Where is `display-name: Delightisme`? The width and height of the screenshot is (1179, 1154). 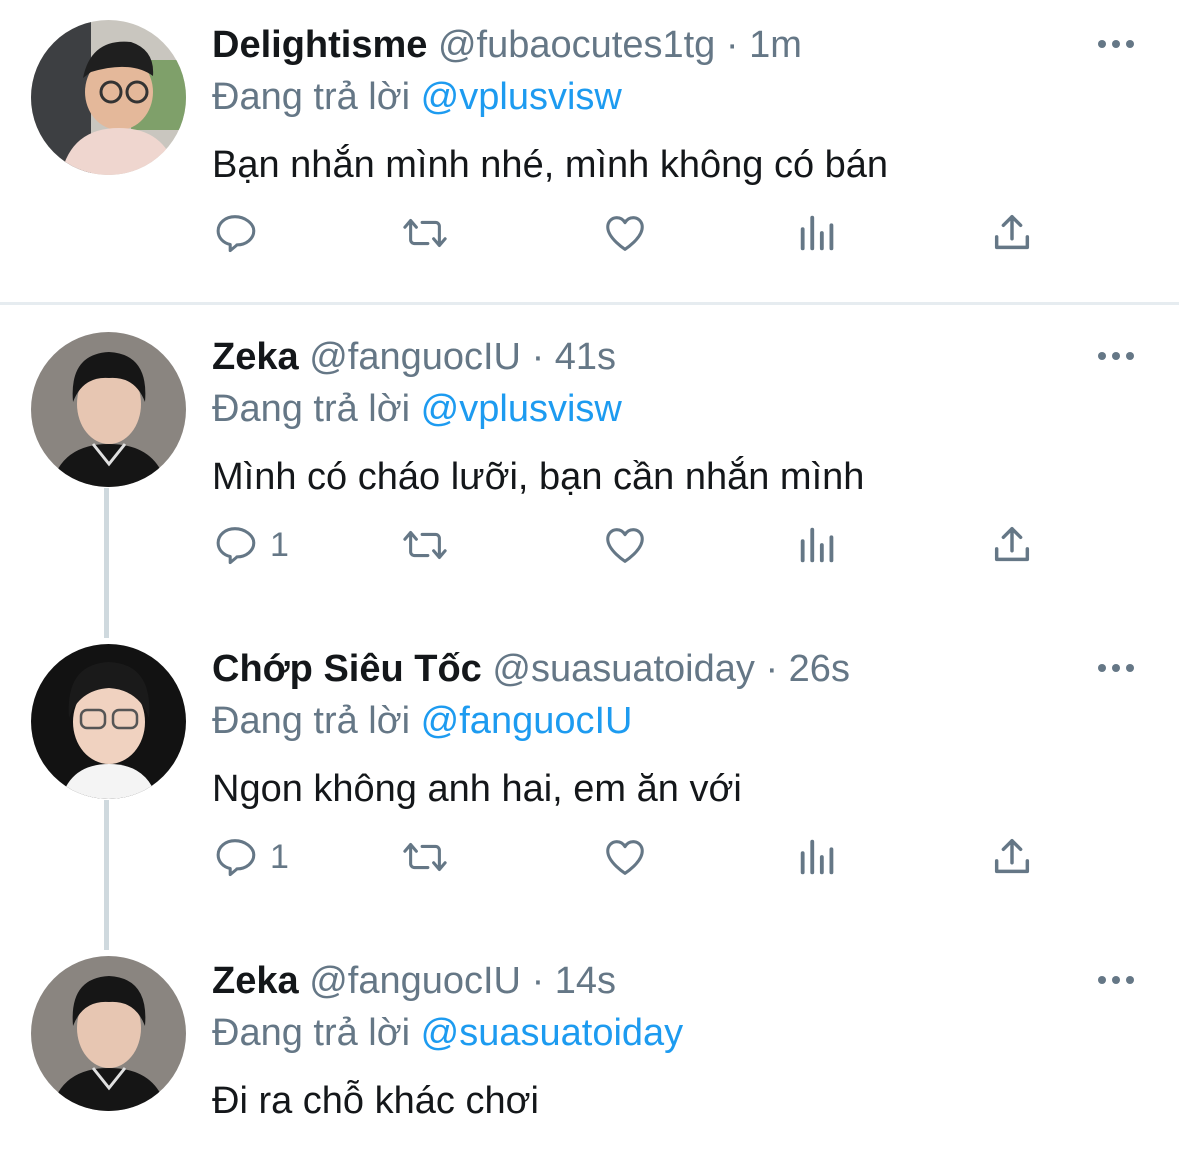 display-name: Delightisme is located at coordinates (319, 45).